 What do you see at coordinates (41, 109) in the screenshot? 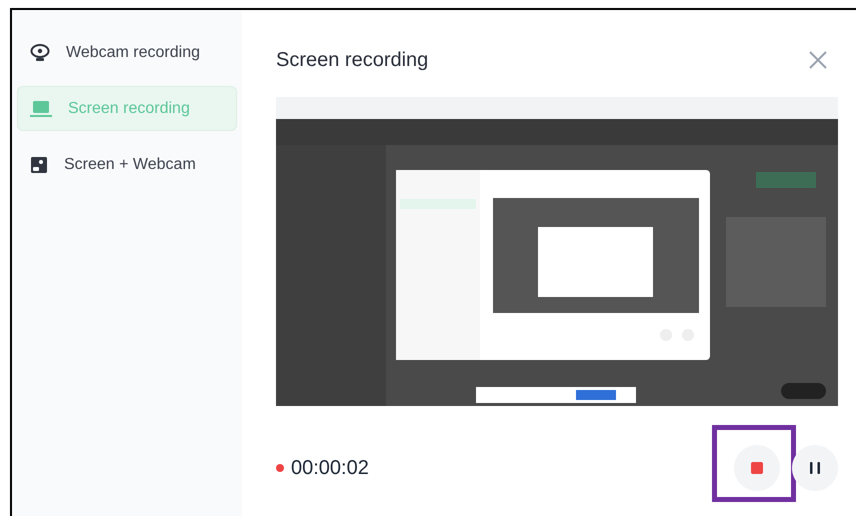
I see `laptop-icon` at bounding box center [41, 109].